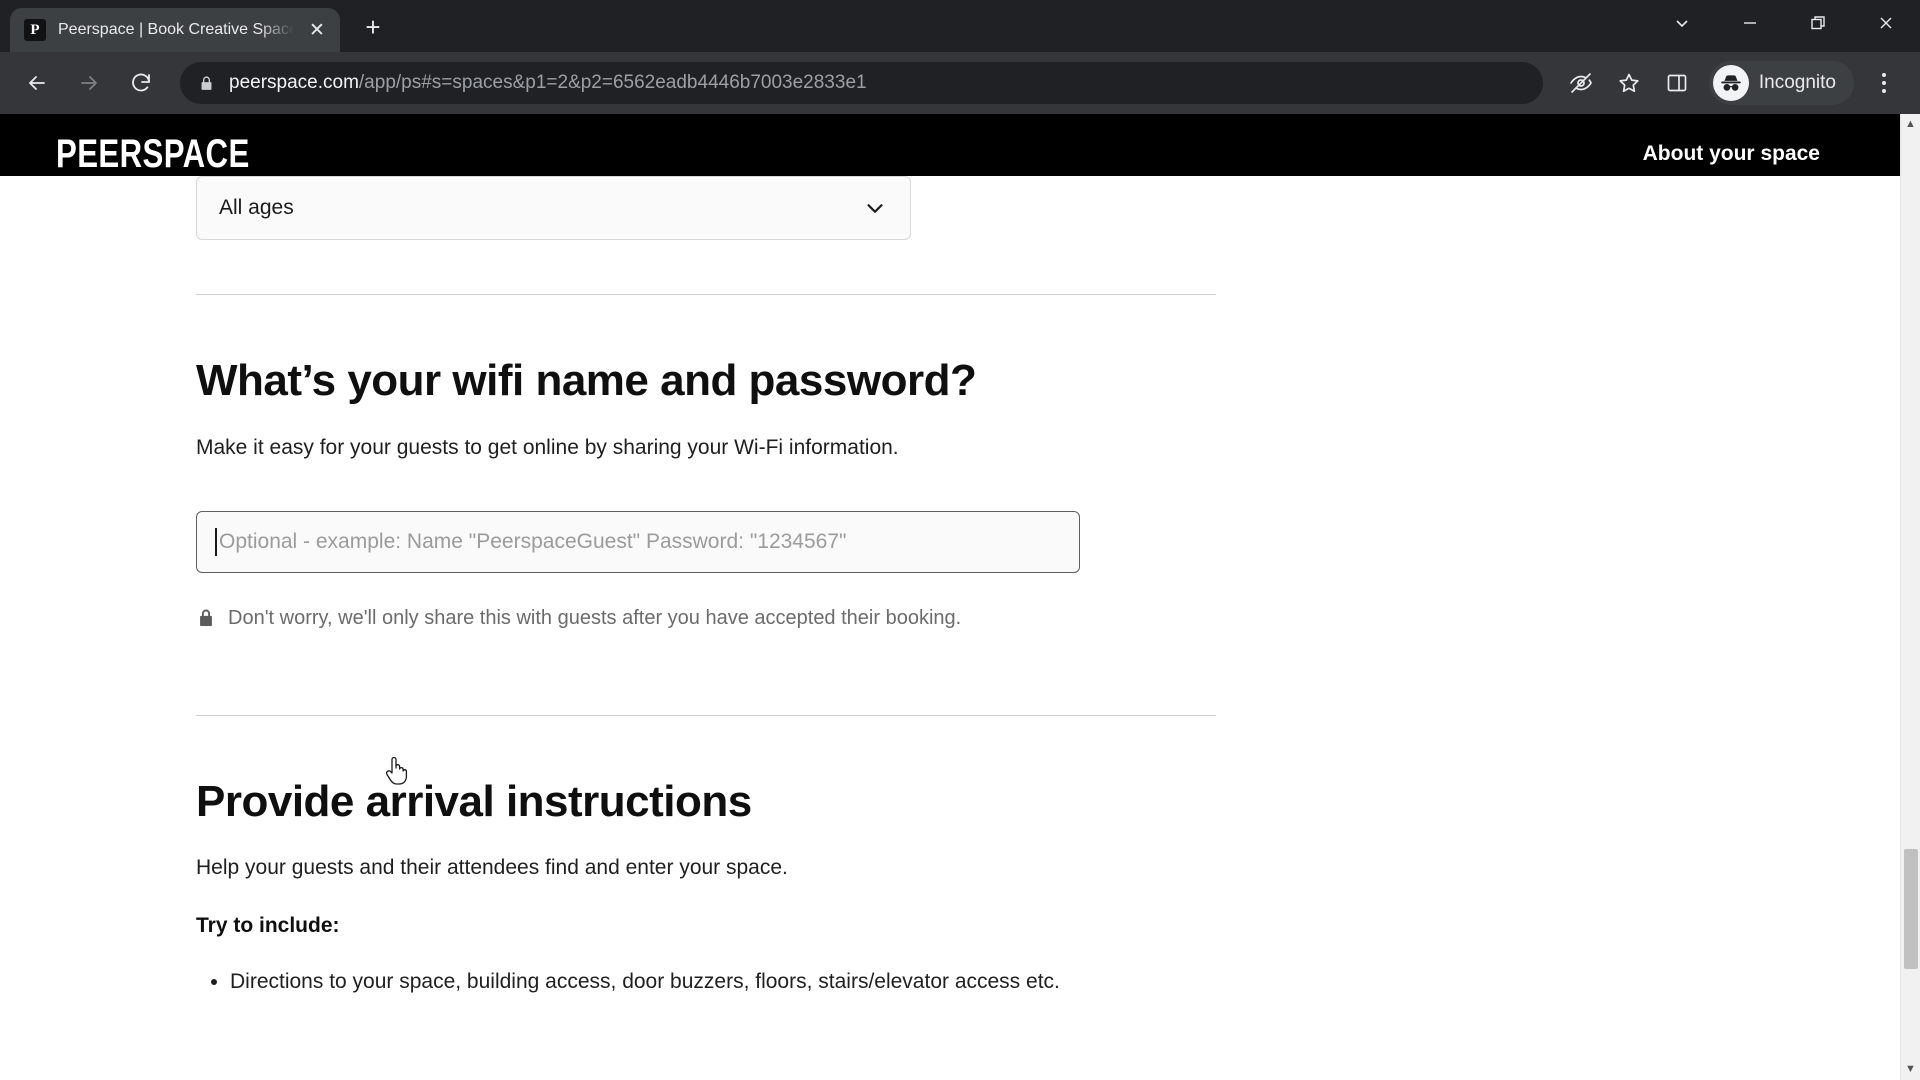  What do you see at coordinates (875, 208) in the screenshot?
I see `chevron-down-icon` at bounding box center [875, 208].